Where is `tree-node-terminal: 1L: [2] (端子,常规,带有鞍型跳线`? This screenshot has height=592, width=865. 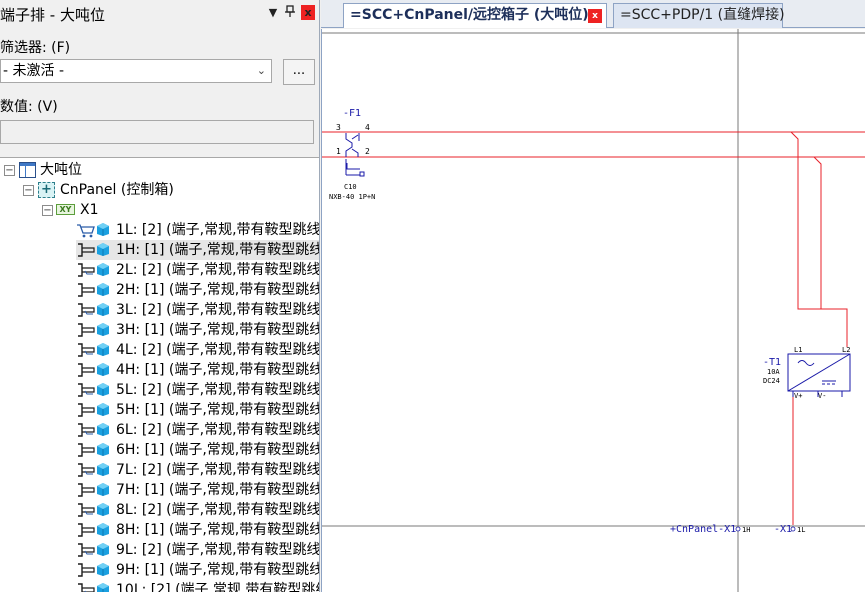 tree-node-terminal: 1L: [2] (端子,常规,带有鞍型跳线 is located at coordinates (197, 230).